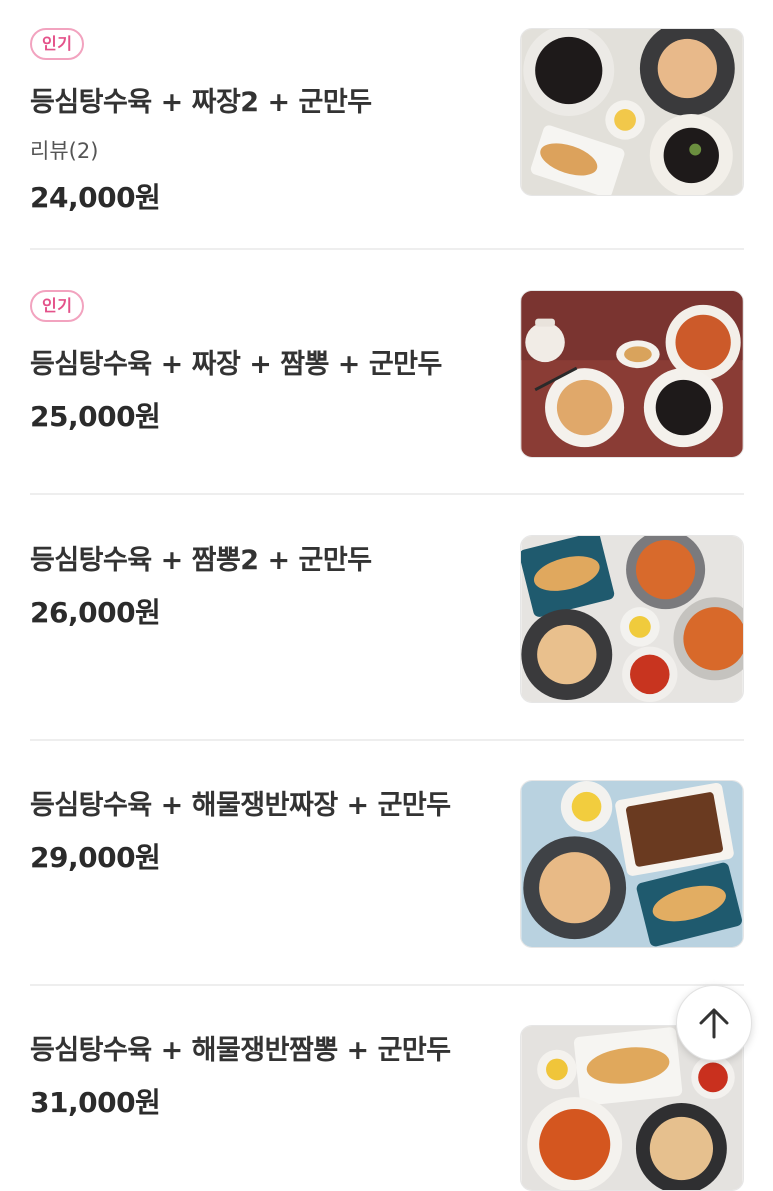 This screenshot has height=1191, width=773. I want to click on menu-item-name: 등심탕수육 + 짜장2 + 군만두, so click(201, 102).